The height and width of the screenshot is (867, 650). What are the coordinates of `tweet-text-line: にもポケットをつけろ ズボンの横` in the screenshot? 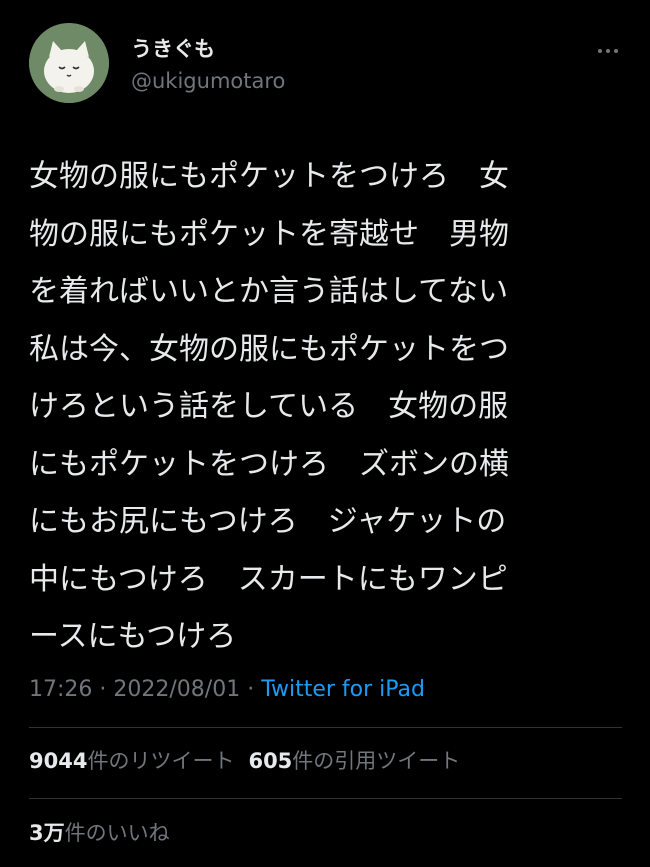 It's located at (269, 464).